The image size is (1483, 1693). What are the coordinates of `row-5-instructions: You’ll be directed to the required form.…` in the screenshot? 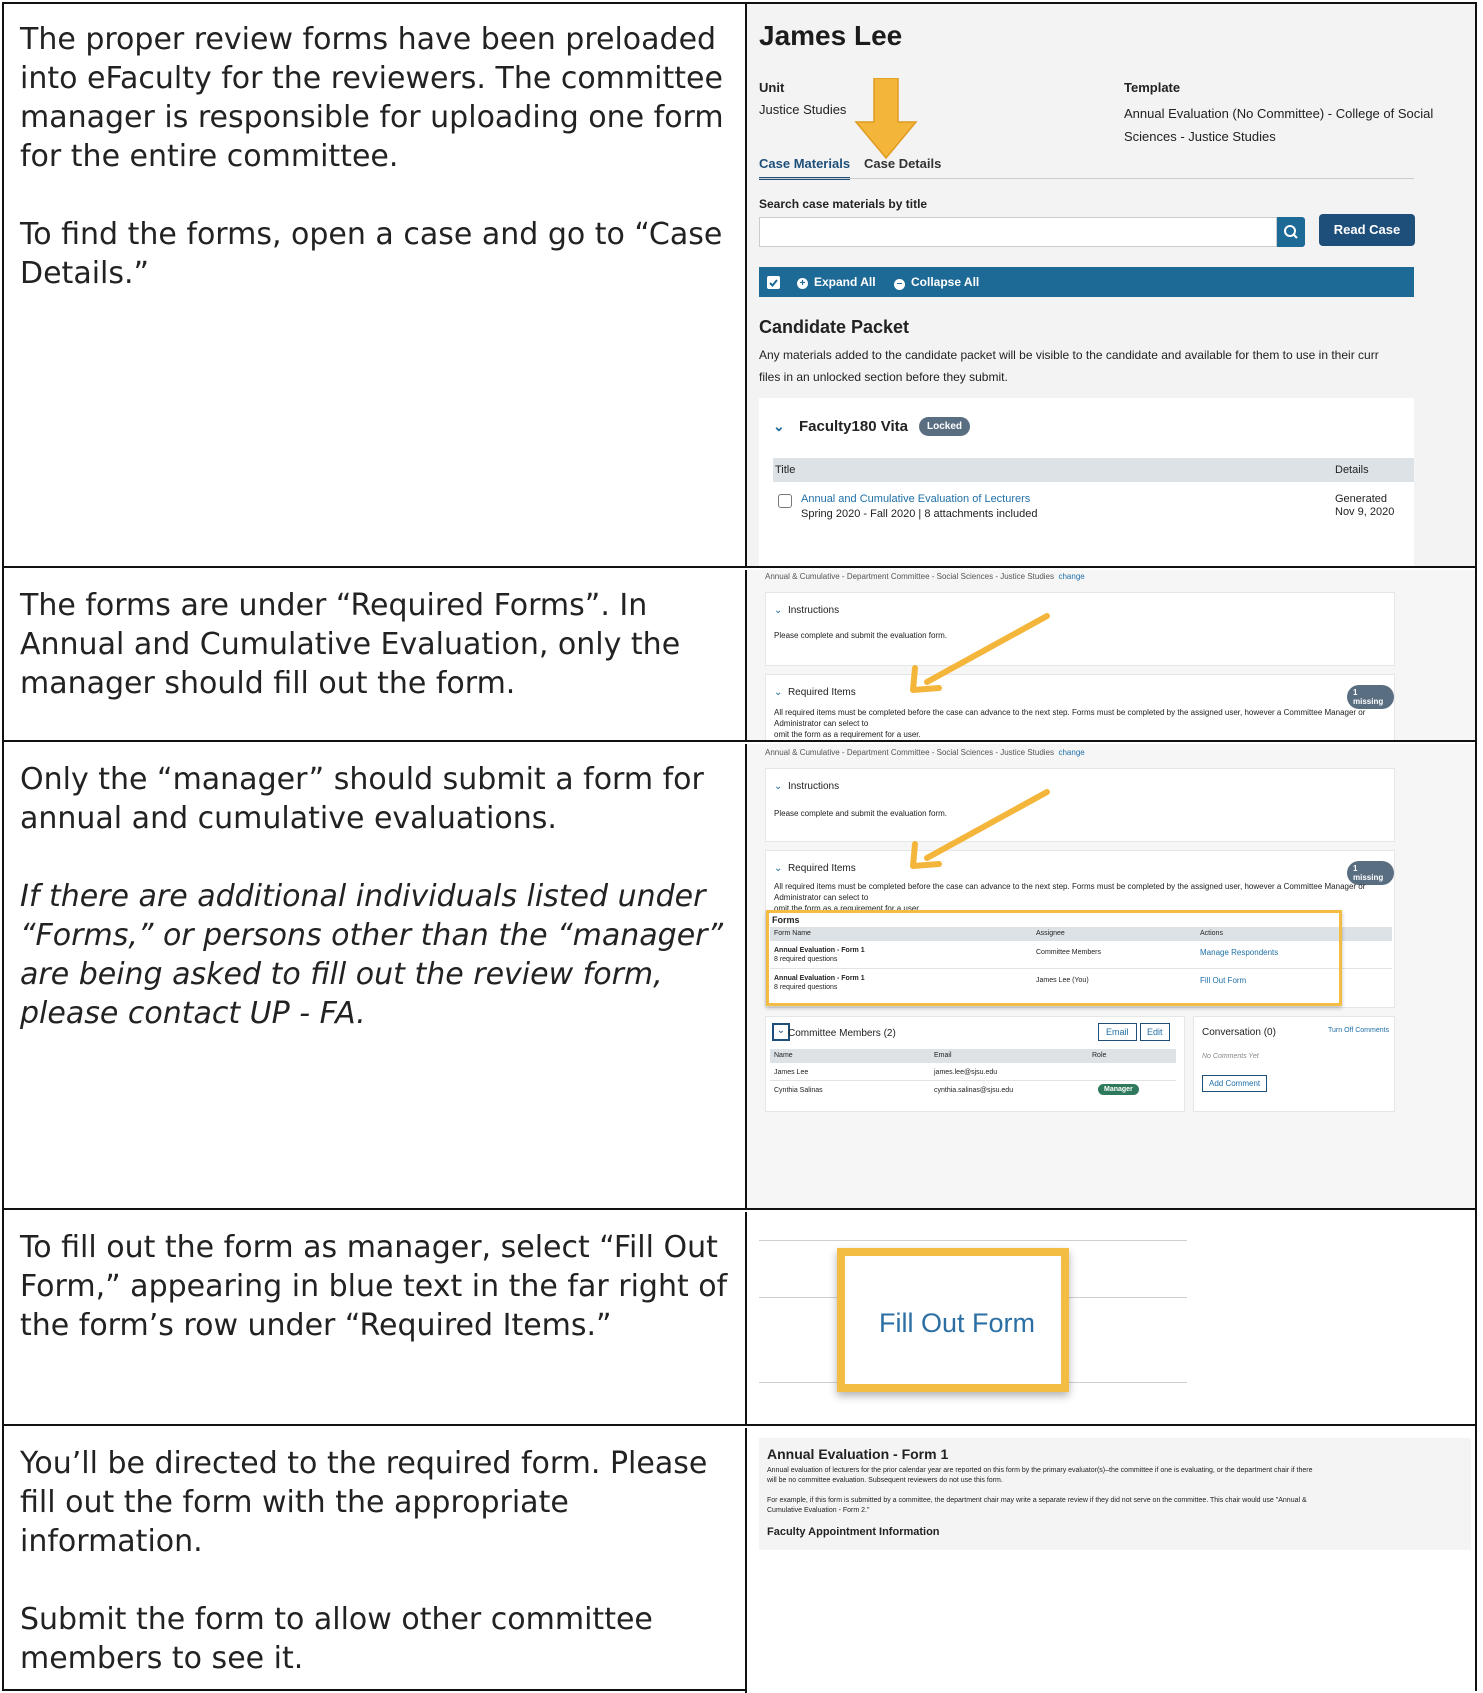 It's located at (374, 1560).